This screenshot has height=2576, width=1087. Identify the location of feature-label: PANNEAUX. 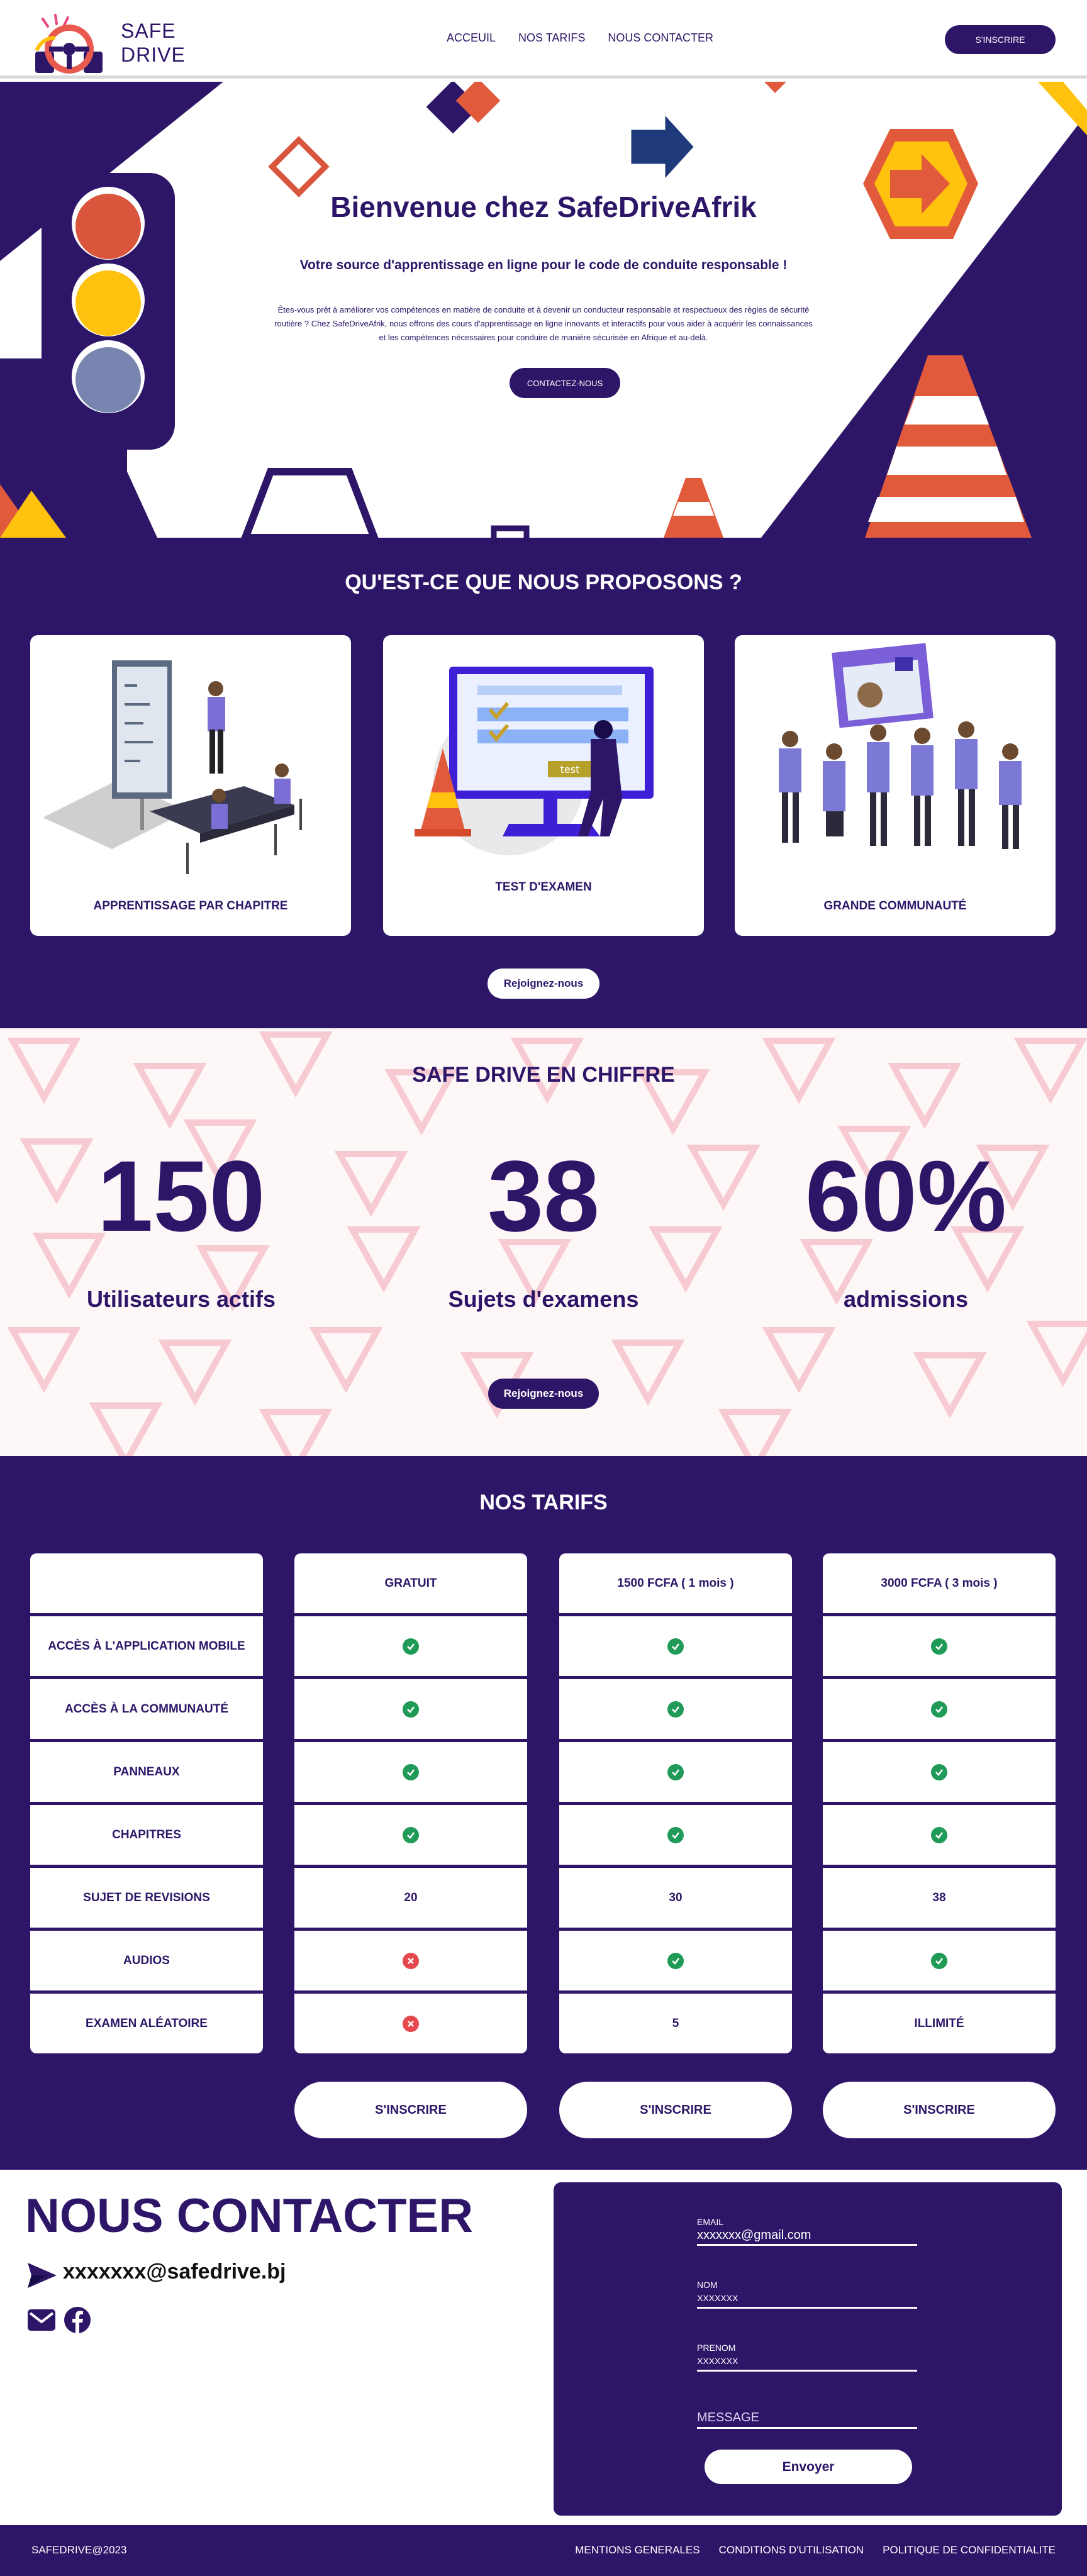
(146, 1772).